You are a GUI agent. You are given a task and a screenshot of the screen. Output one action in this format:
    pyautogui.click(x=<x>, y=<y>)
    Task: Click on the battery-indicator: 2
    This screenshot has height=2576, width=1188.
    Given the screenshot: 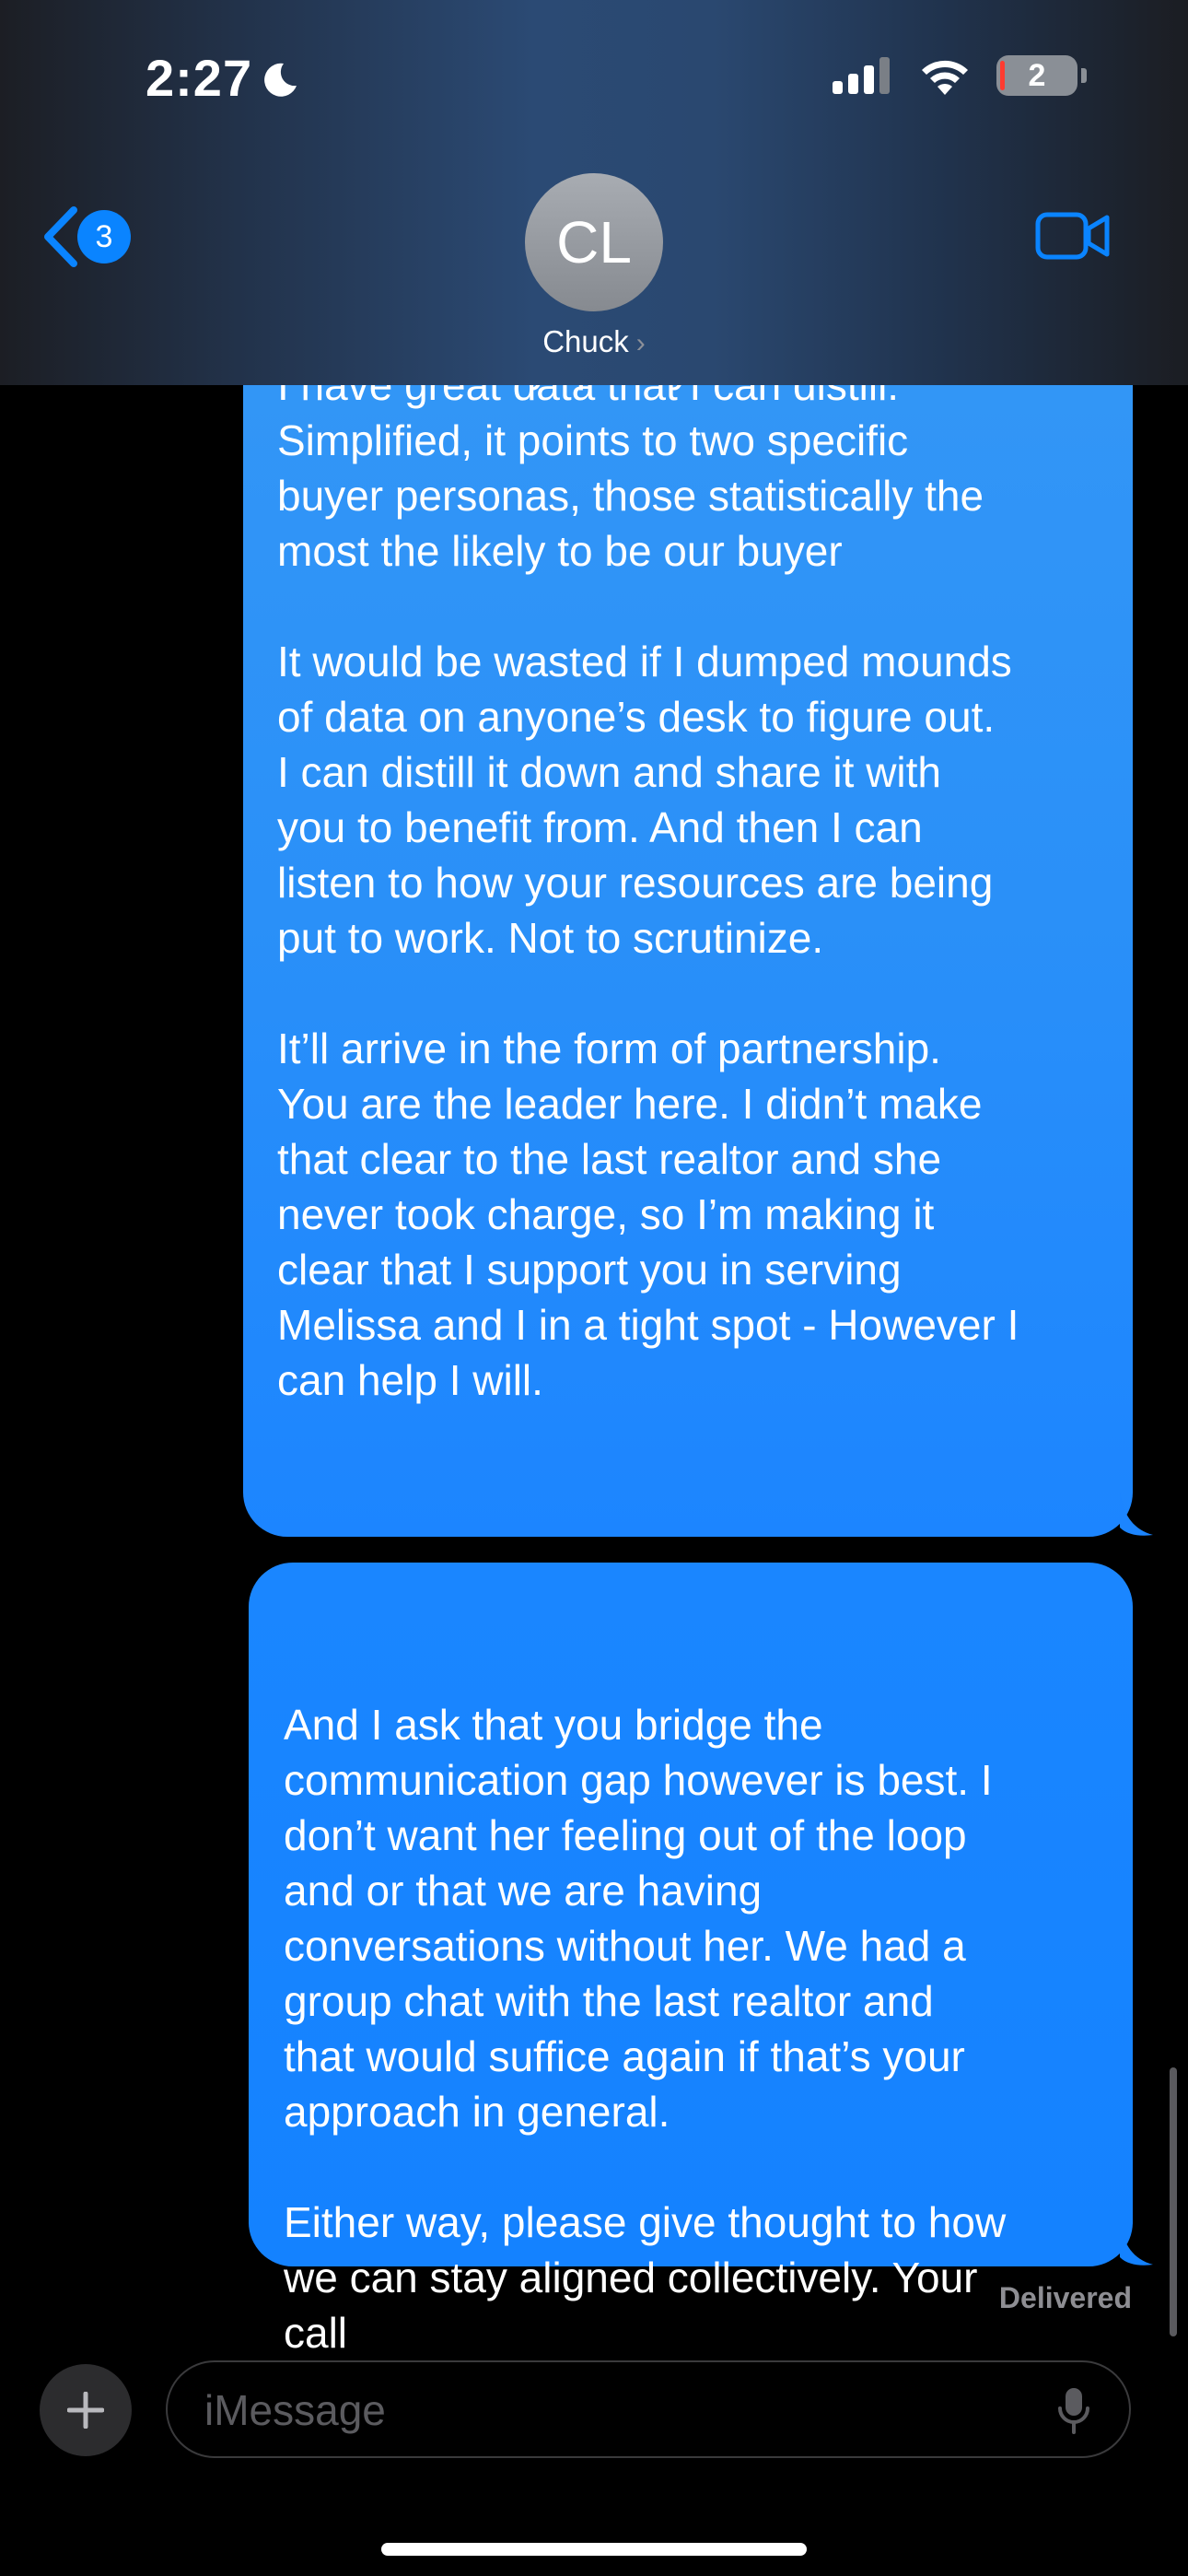 What is the action you would take?
    pyautogui.click(x=1041, y=75)
    